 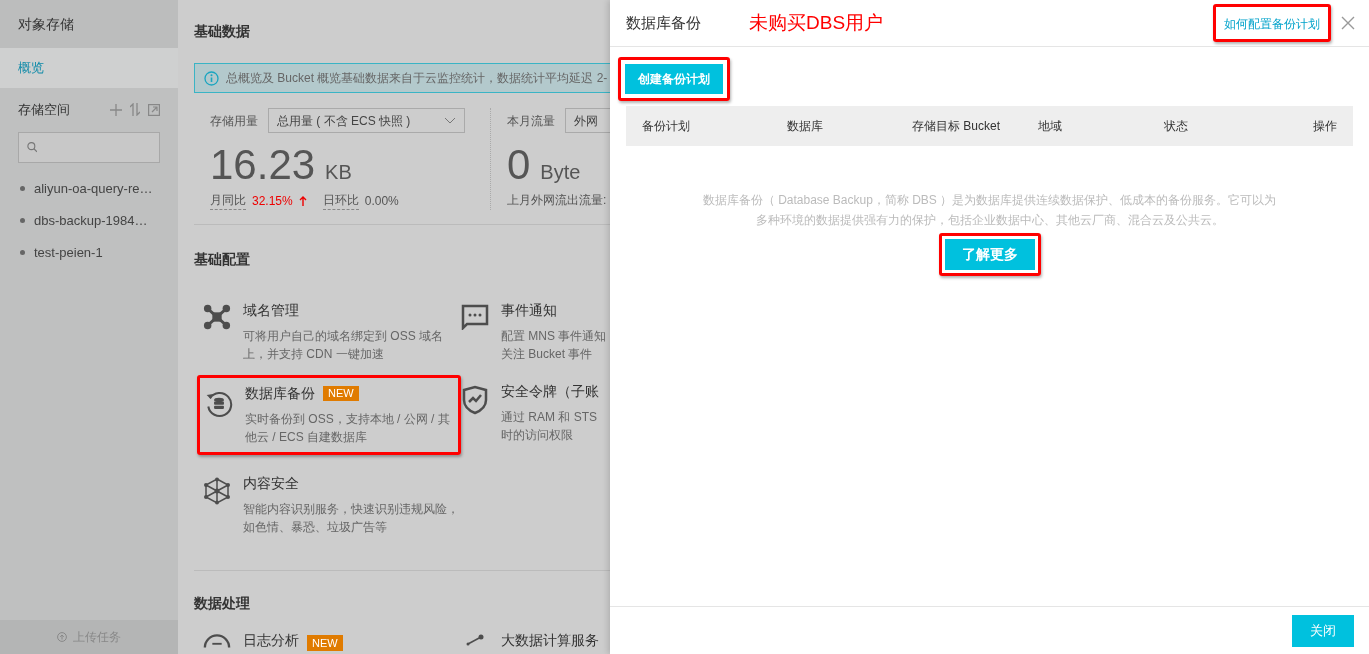 What do you see at coordinates (475, 640) in the screenshot?
I see `chart-nodes-icon` at bounding box center [475, 640].